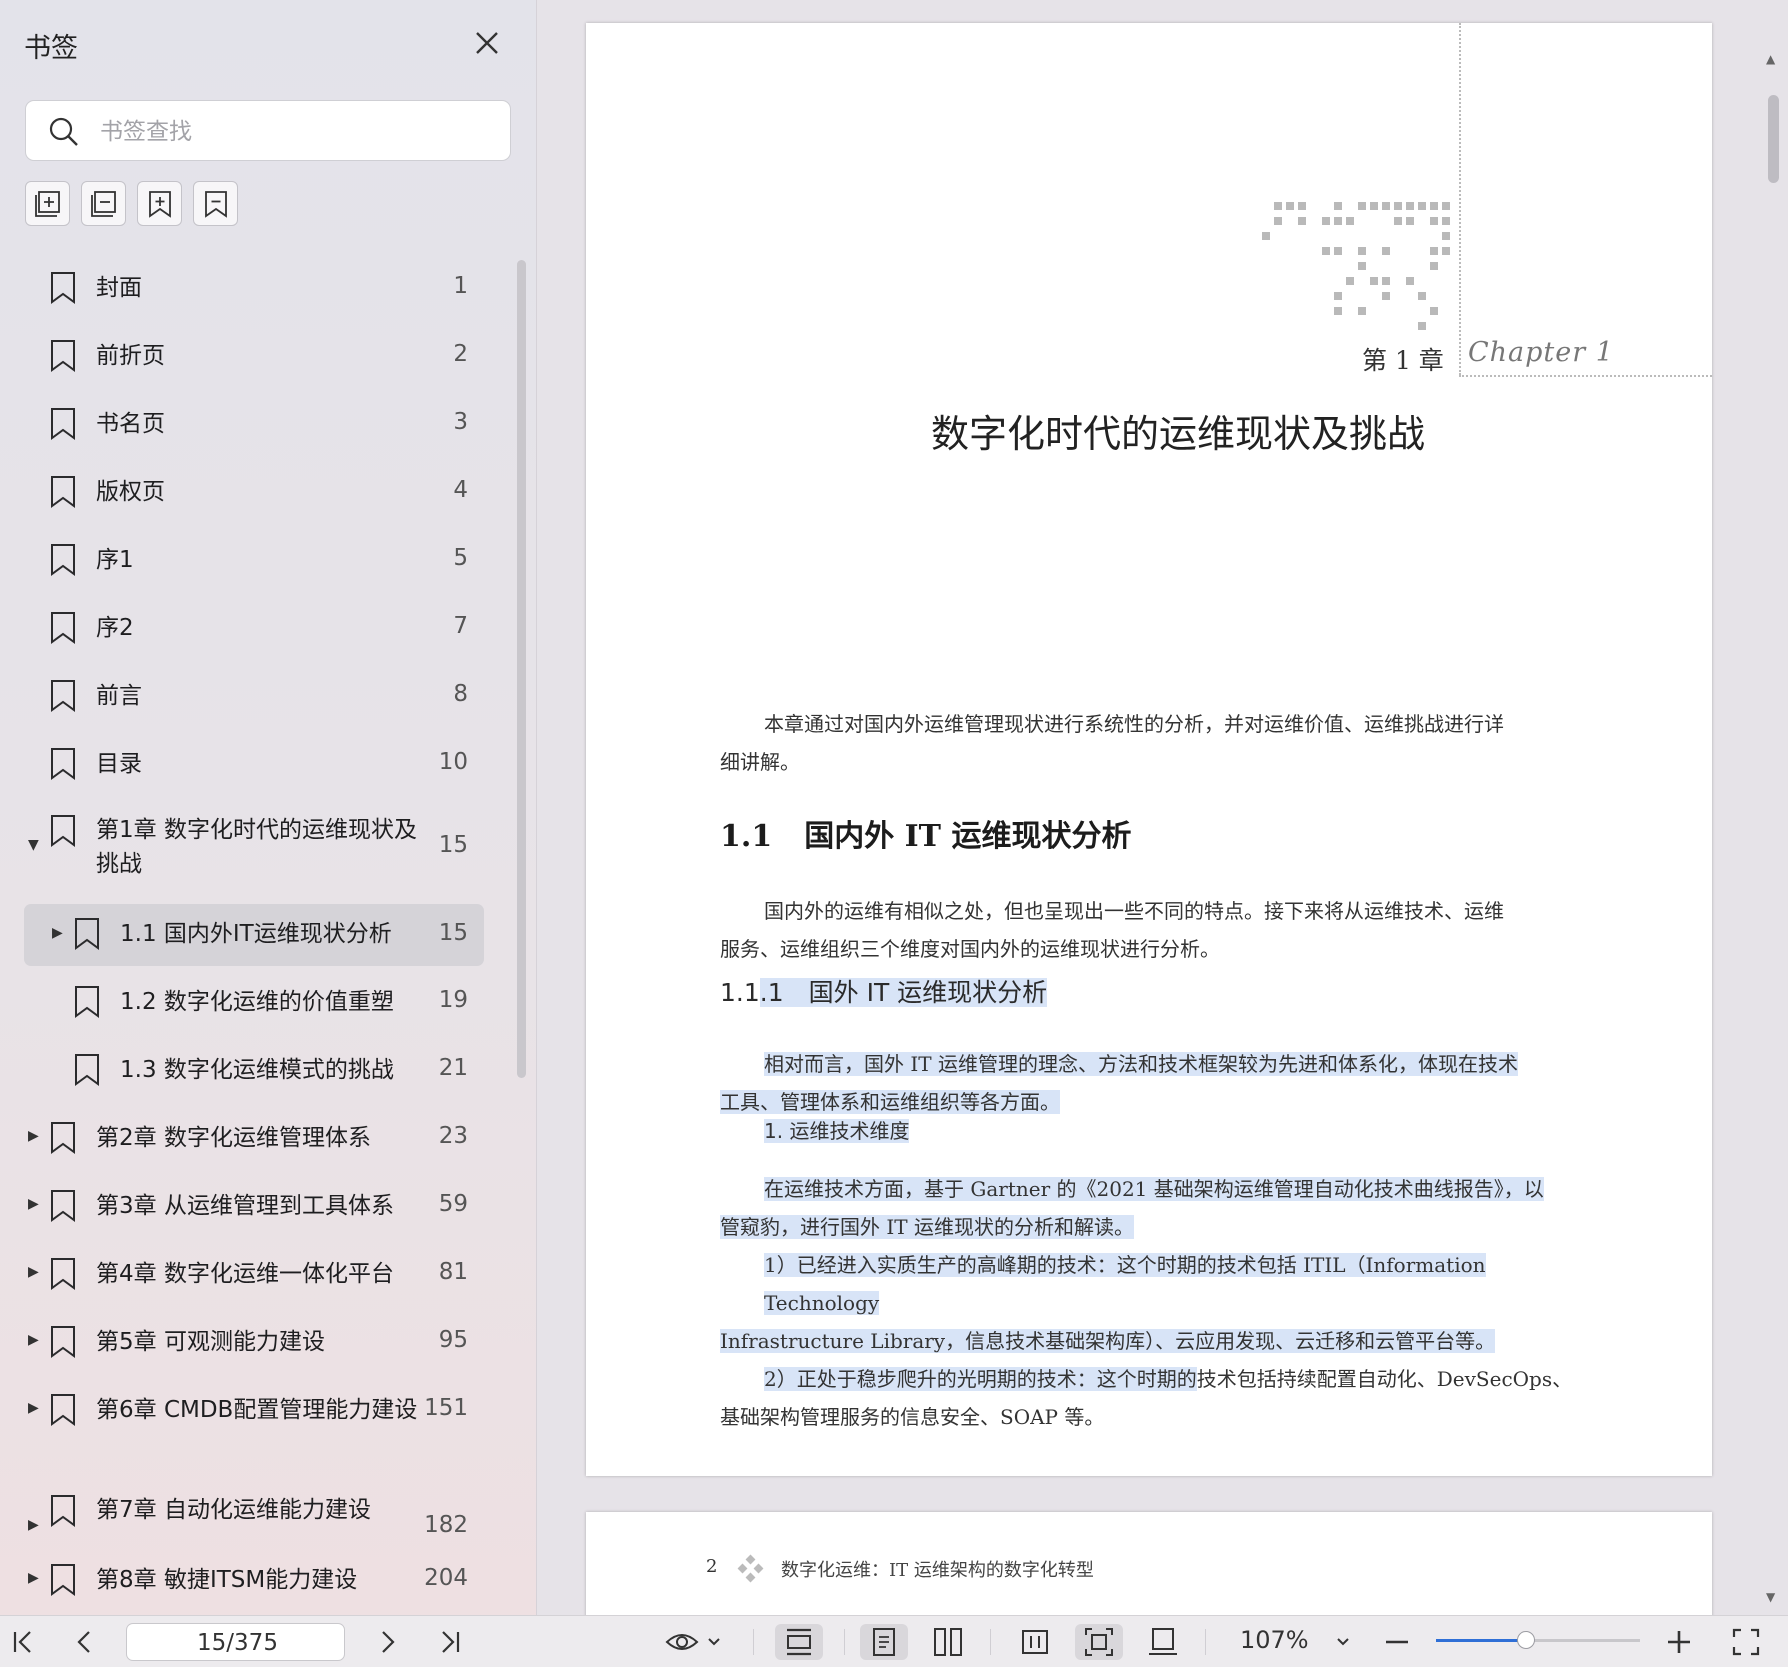 This screenshot has width=1788, height=1667. What do you see at coordinates (453, 1272) in the screenshot?
I see `bookmark-page-number: 81` at bounding box center [453, 1272].